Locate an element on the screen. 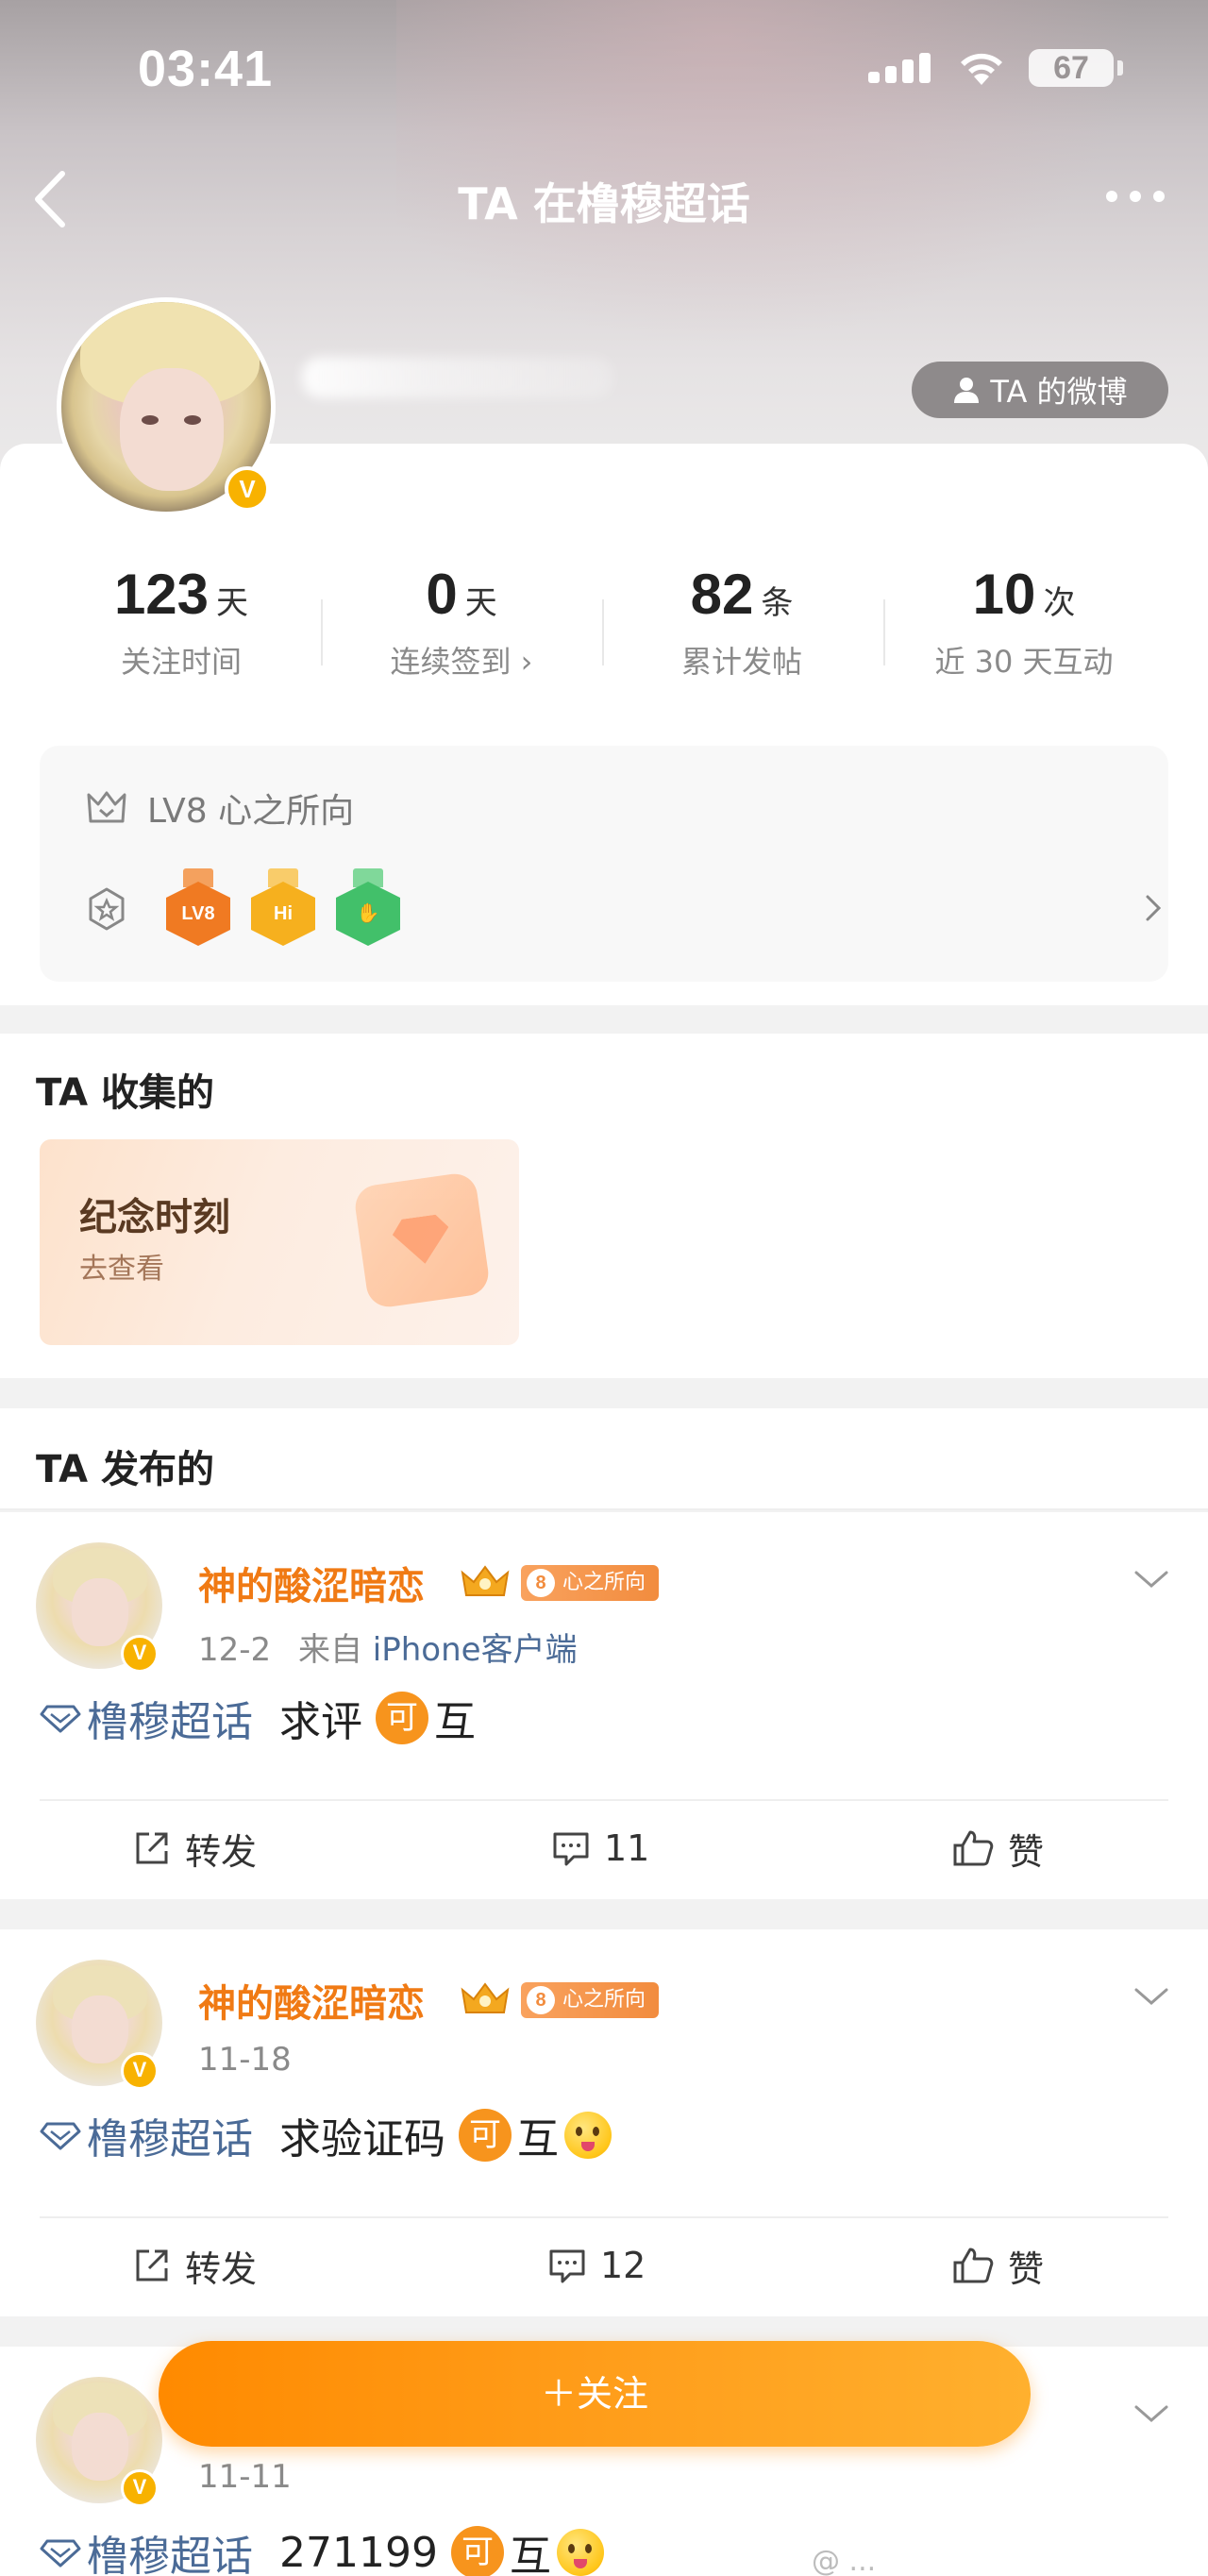  medal-hand: ✋ is located at coordinates (368, 908).